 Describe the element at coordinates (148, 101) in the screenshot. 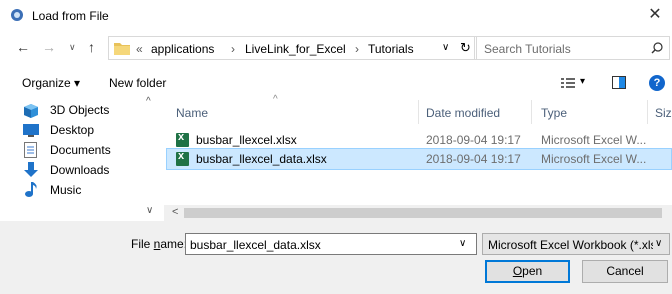

I see `scroll-up-arrow: ^` at that location.